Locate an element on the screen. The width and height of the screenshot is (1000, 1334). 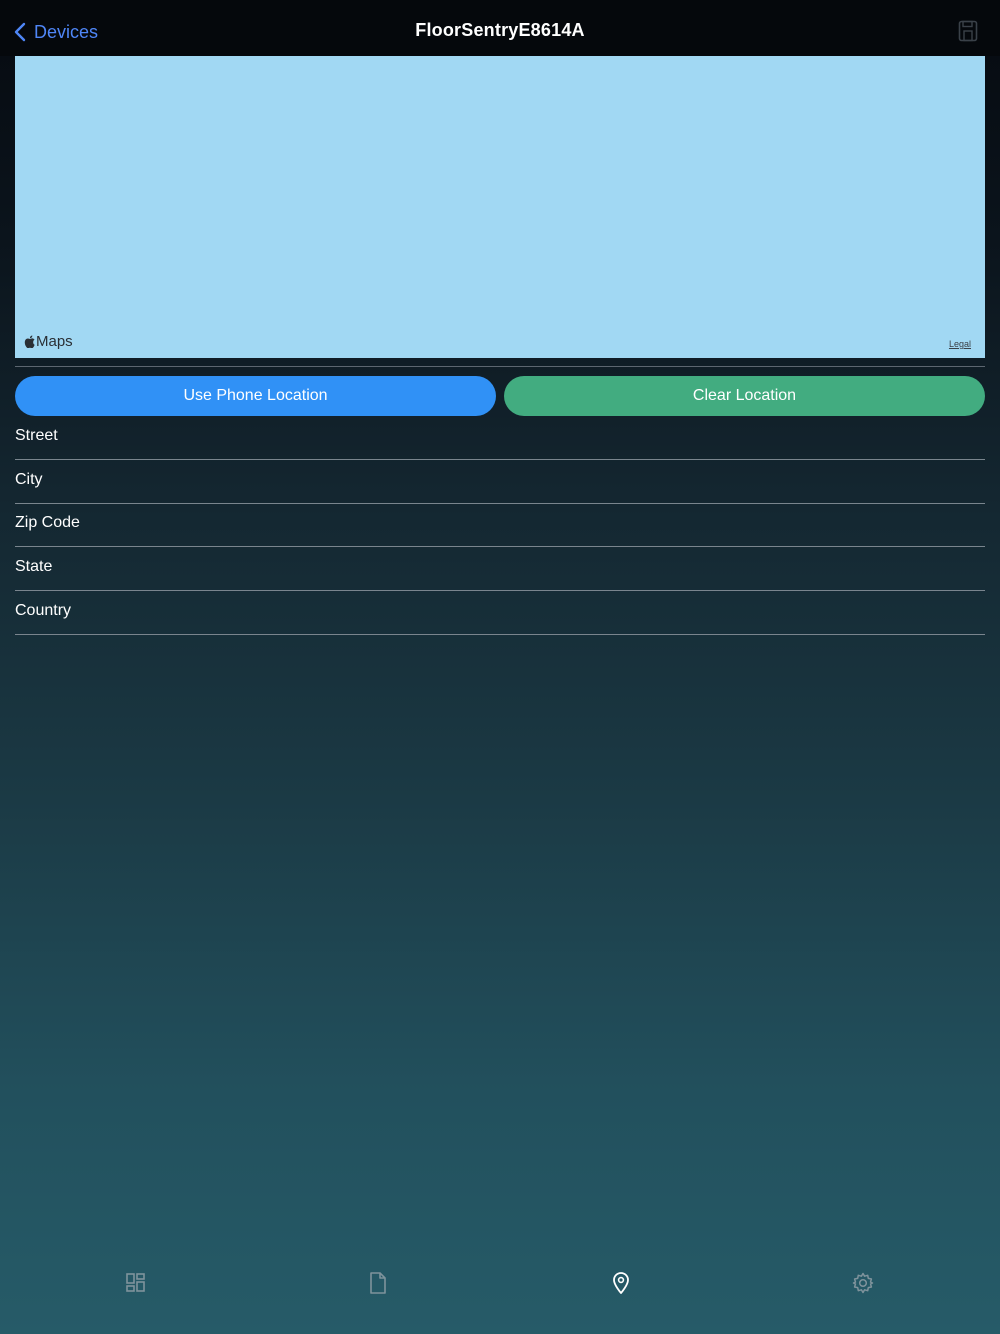
street-field is located at coordinates (500, 438).